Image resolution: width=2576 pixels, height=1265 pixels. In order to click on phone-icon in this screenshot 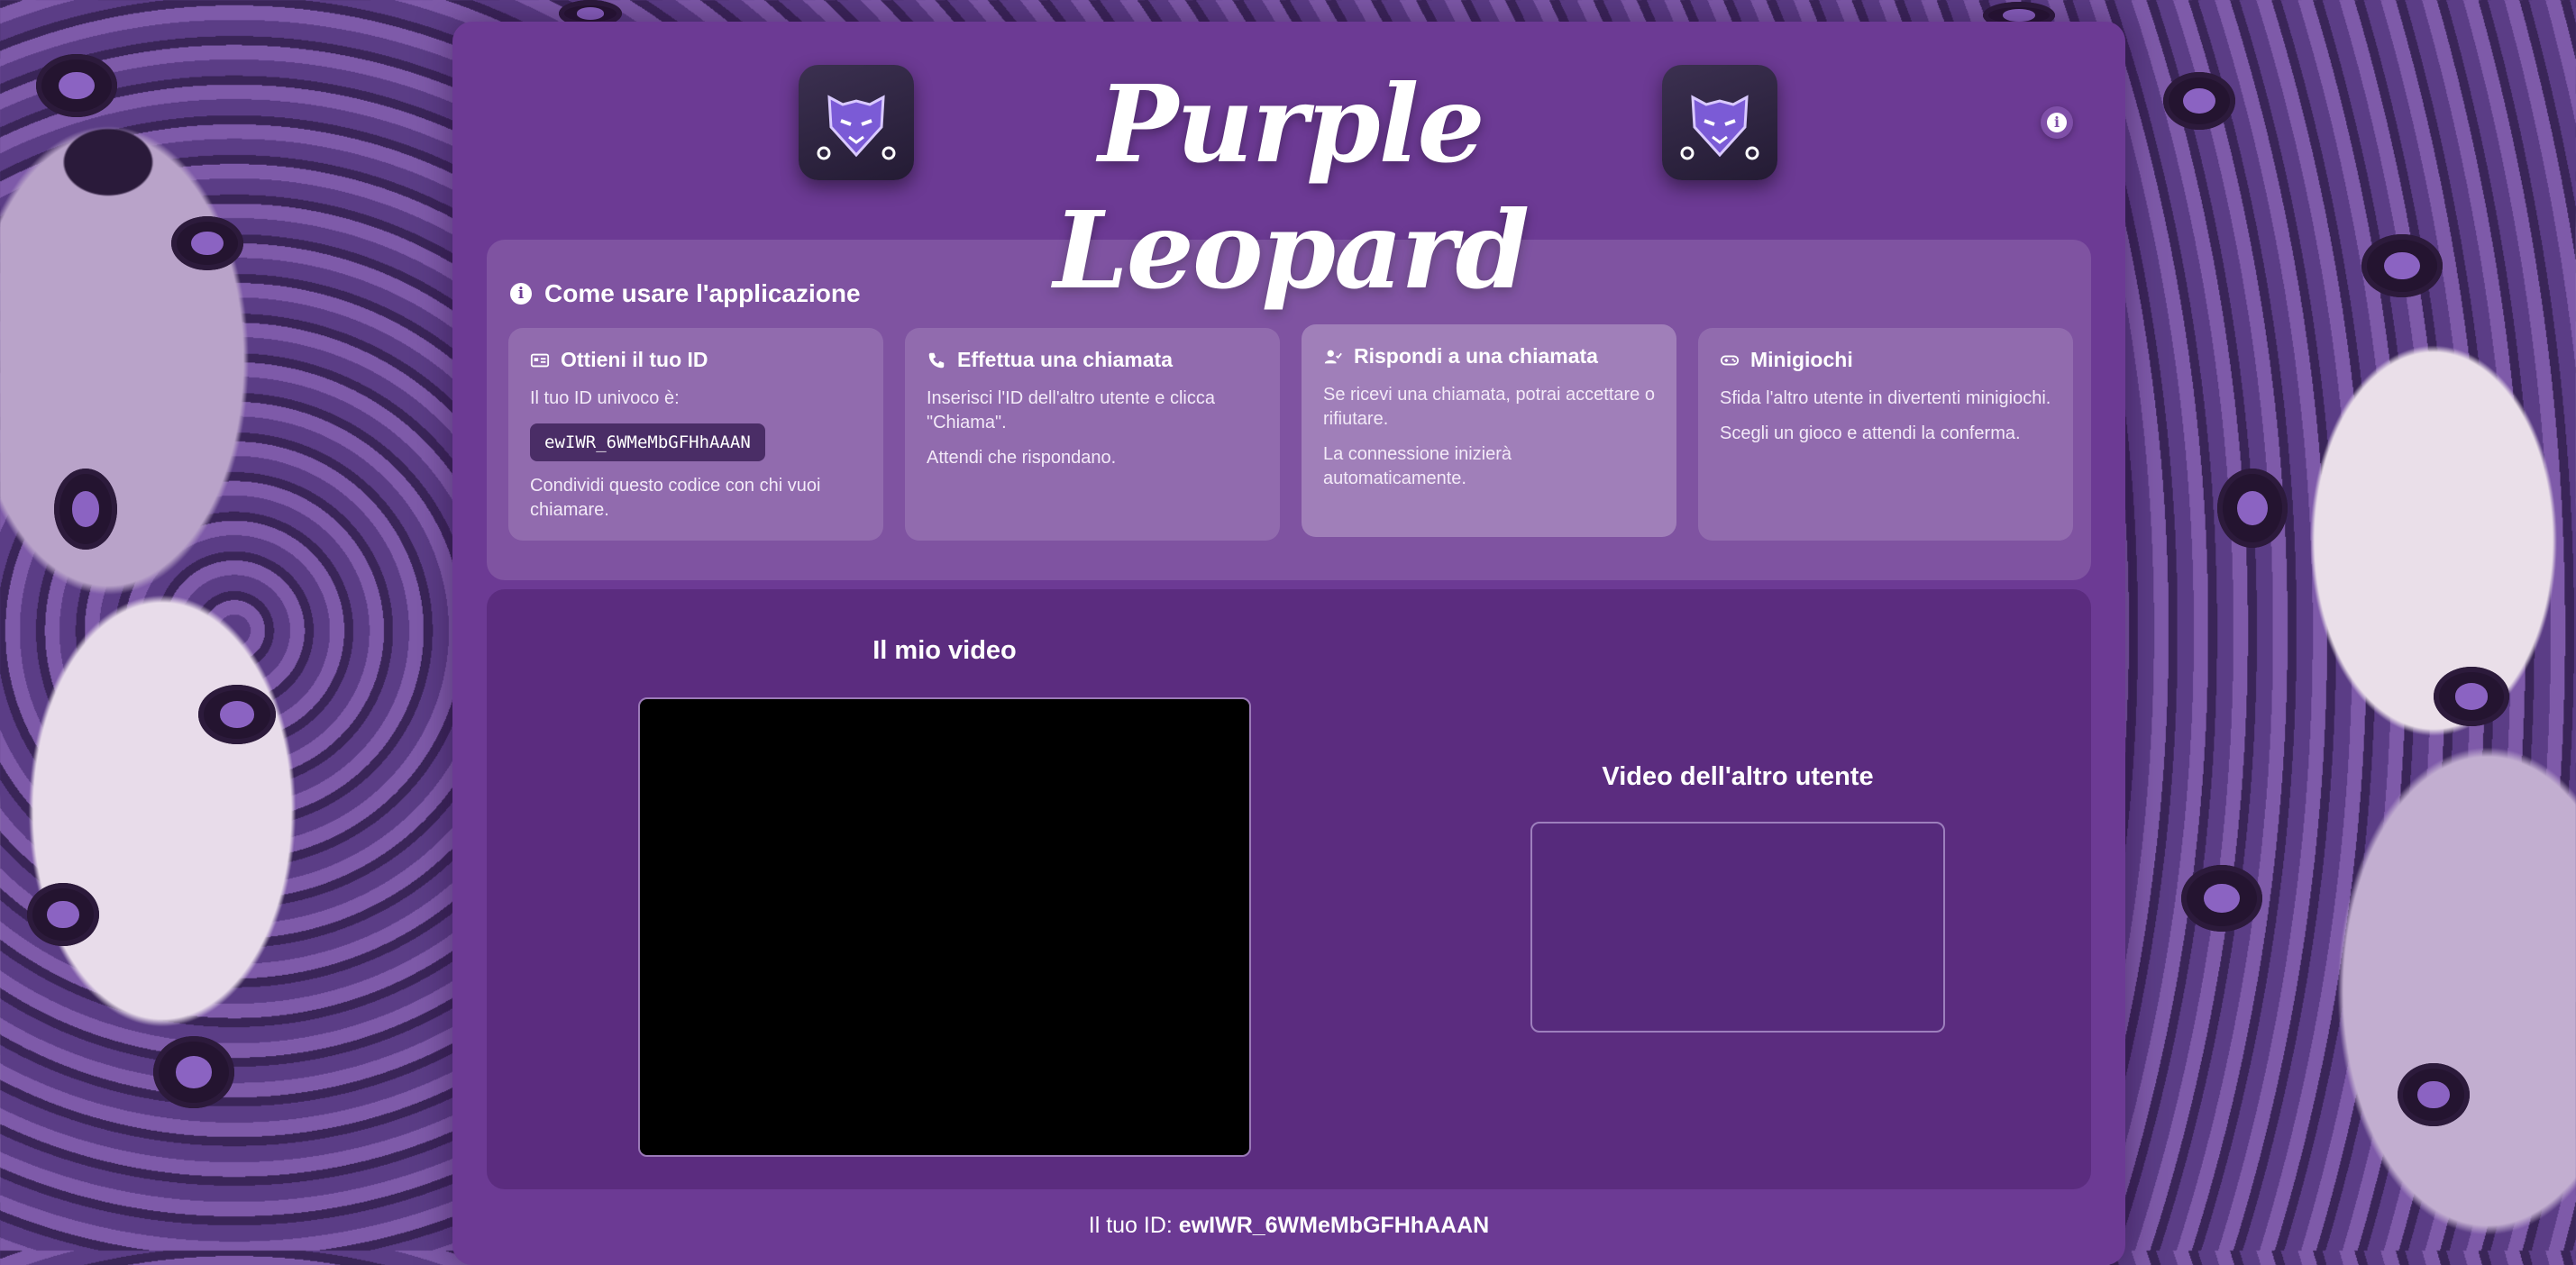, I will do `click(937, 360)`.